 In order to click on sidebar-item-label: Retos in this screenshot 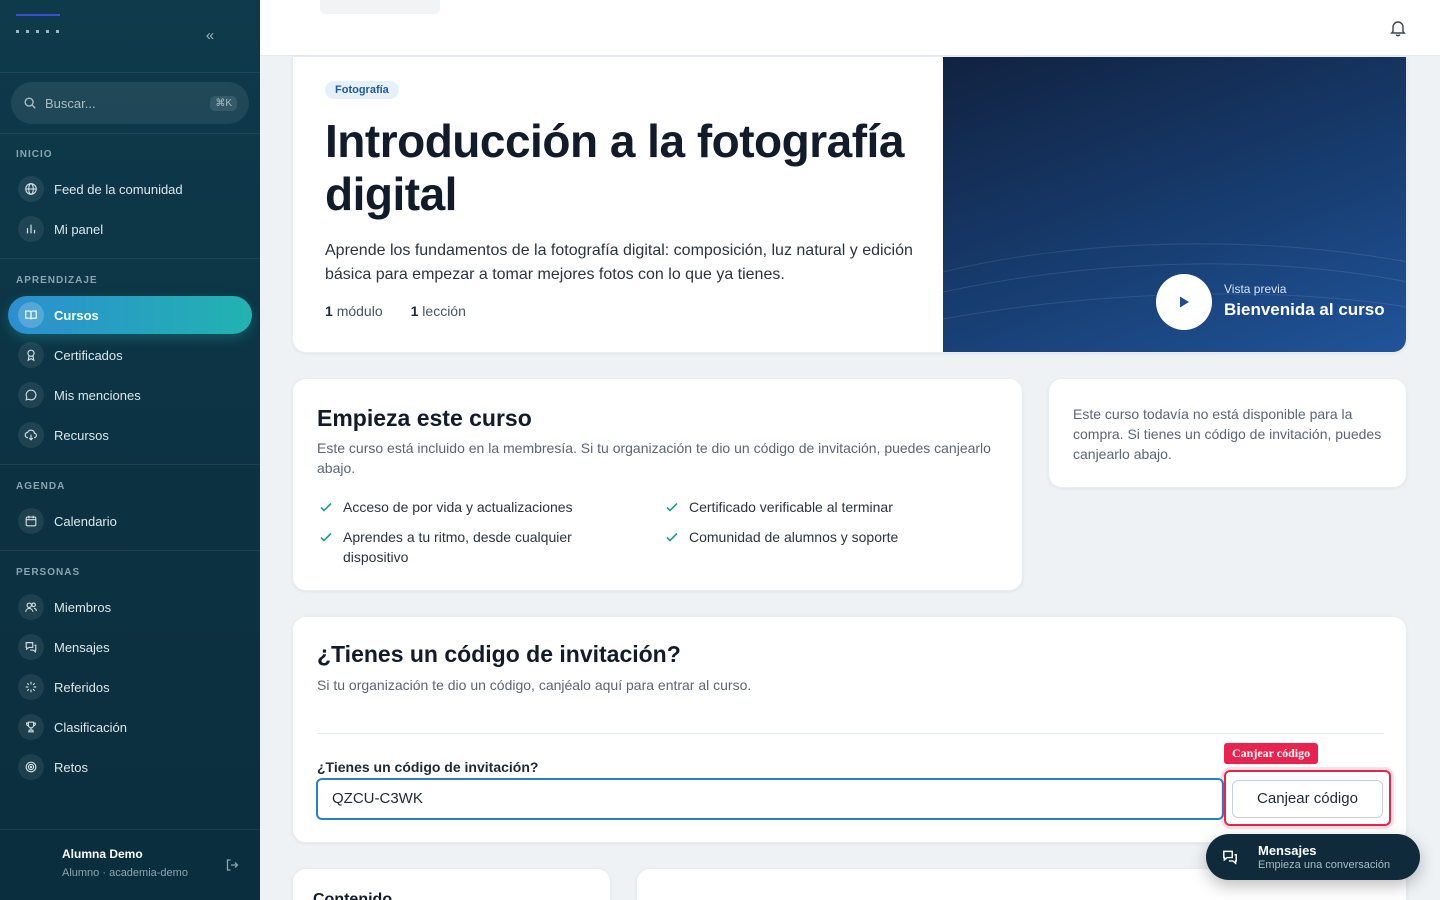, I will do `click(71, 767)`.